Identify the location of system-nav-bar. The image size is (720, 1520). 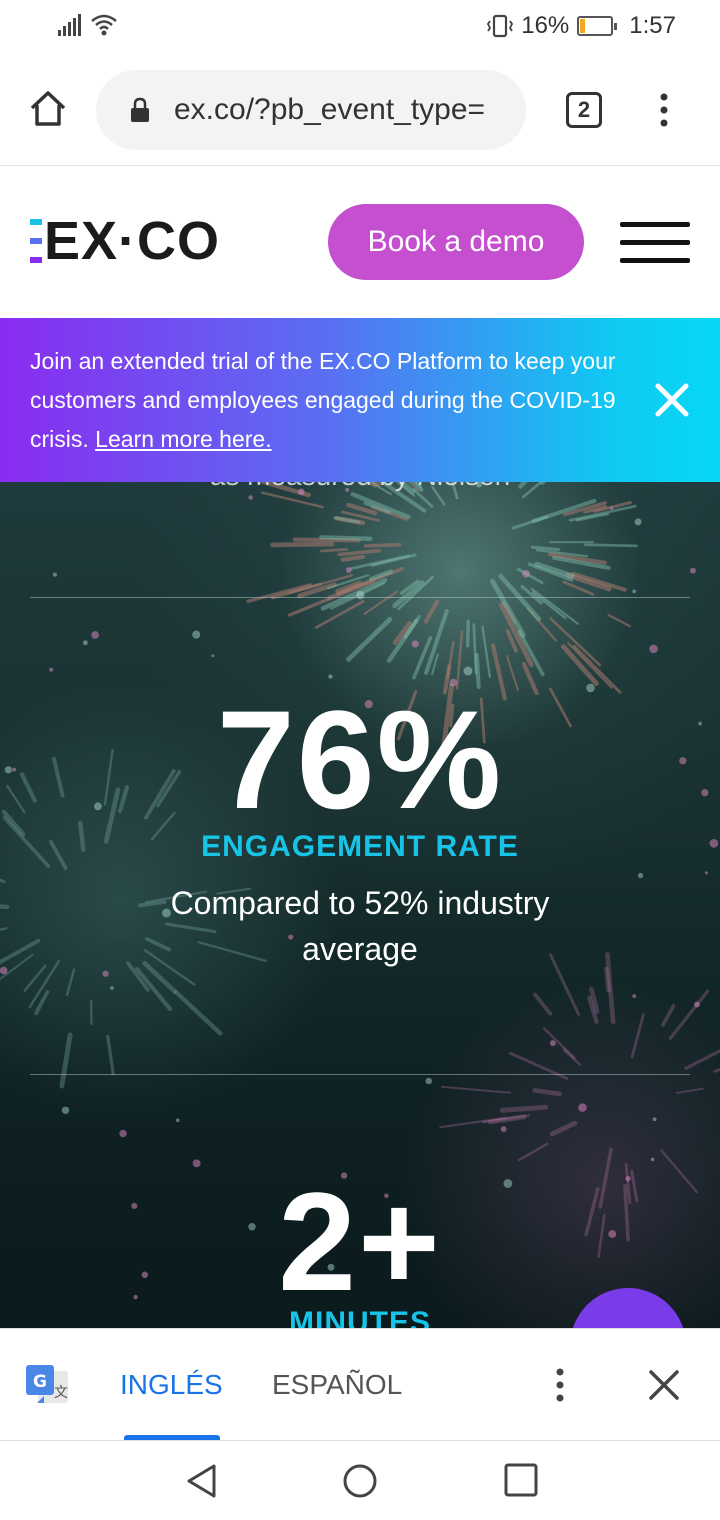
(360, 1480).